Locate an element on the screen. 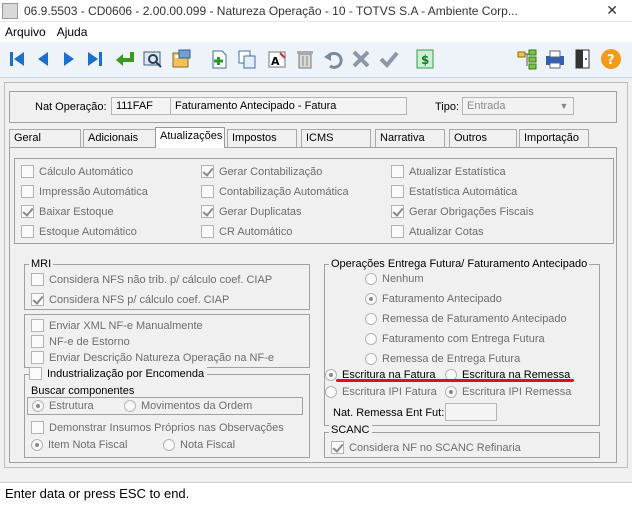  gerar-duplicatas-checkbox: Gerar Duplicatas is located at coordinates (251, 211).